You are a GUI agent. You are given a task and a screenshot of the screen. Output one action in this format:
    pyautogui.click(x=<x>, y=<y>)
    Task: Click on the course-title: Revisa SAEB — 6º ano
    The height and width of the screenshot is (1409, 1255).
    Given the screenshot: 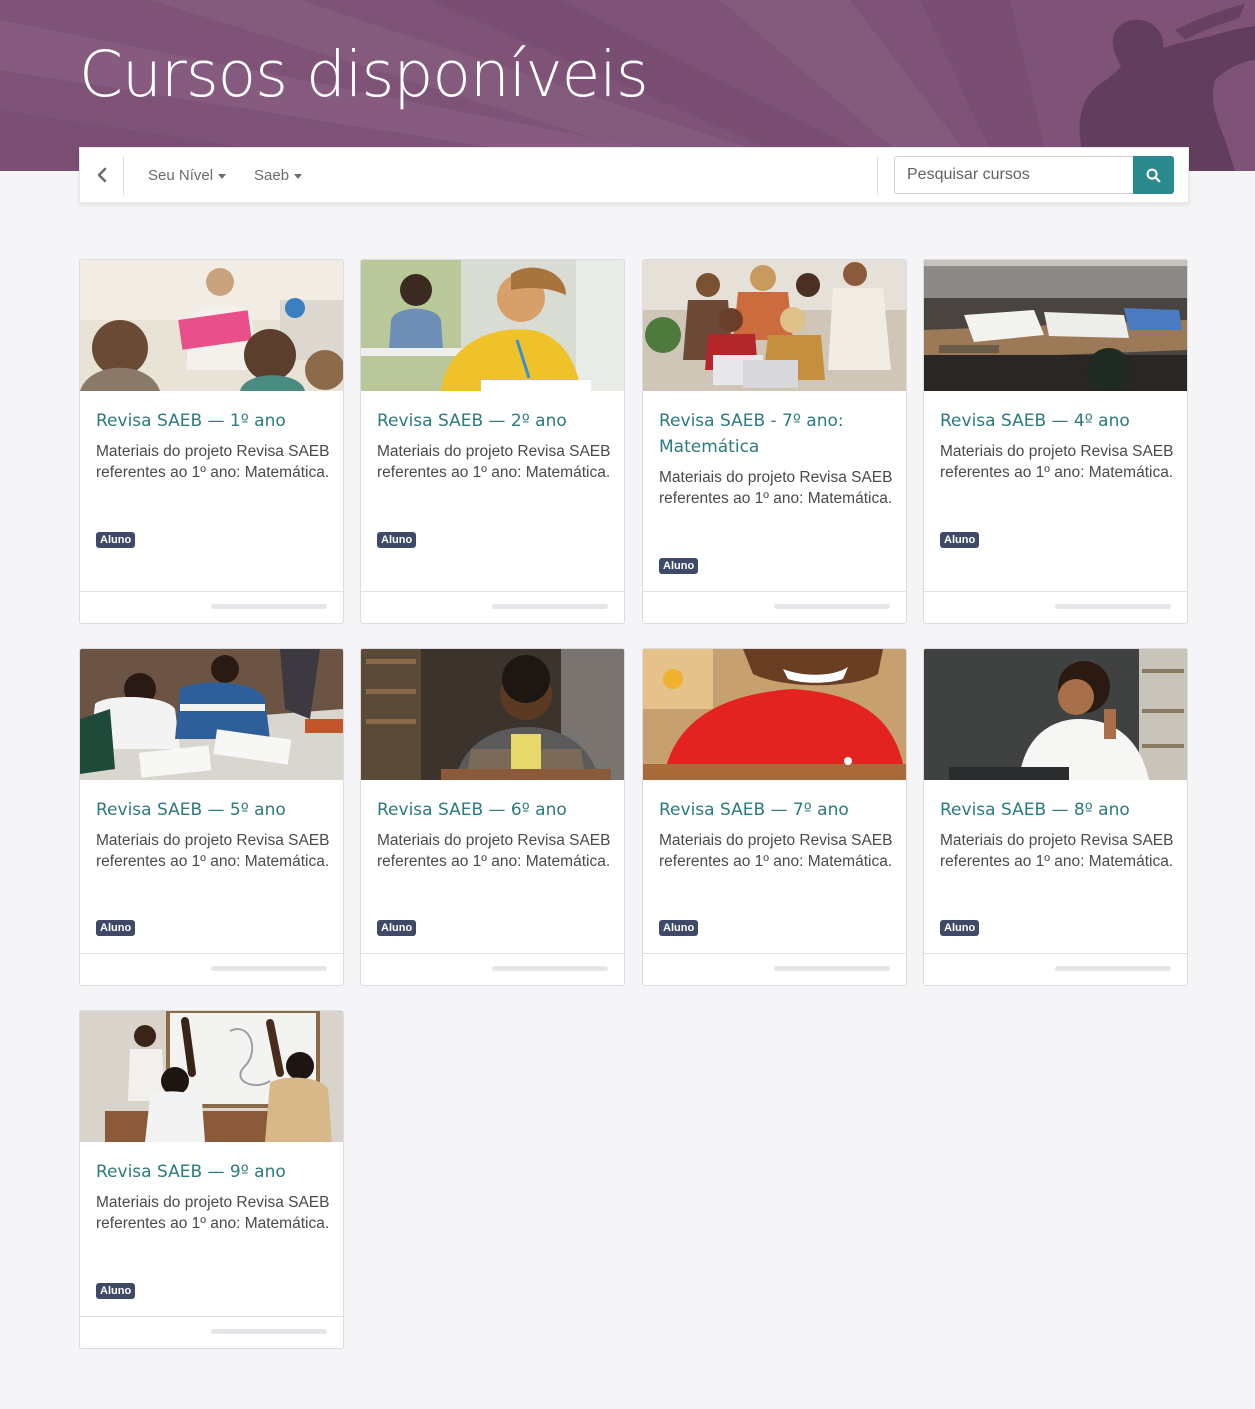 What is the action you would take?
    pyautogui.click(x=495, y=810)
    